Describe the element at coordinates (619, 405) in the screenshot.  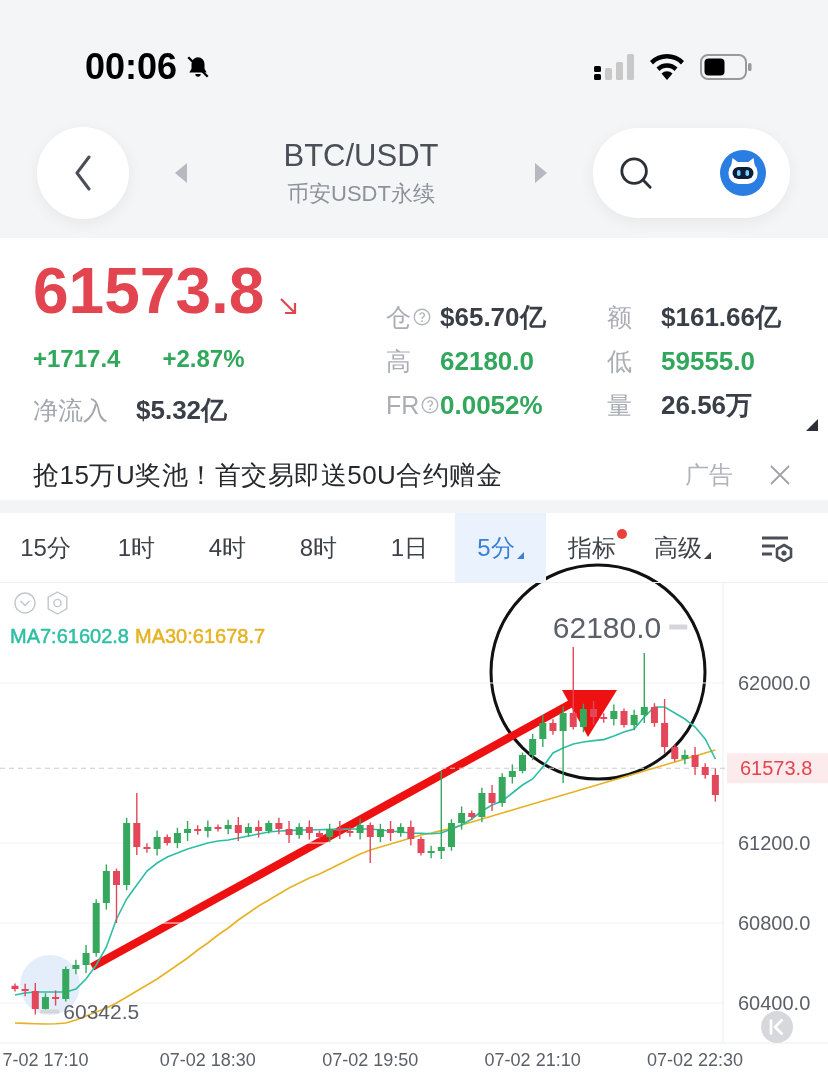
I see `stat-label: 量` at that location.